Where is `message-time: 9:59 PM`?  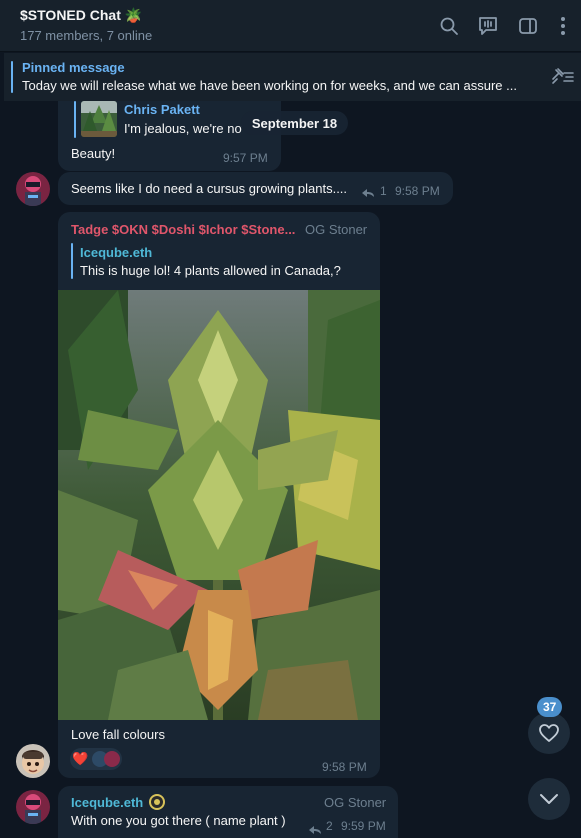 message-time: 9:59 PM is located at coordinates (363, 826).